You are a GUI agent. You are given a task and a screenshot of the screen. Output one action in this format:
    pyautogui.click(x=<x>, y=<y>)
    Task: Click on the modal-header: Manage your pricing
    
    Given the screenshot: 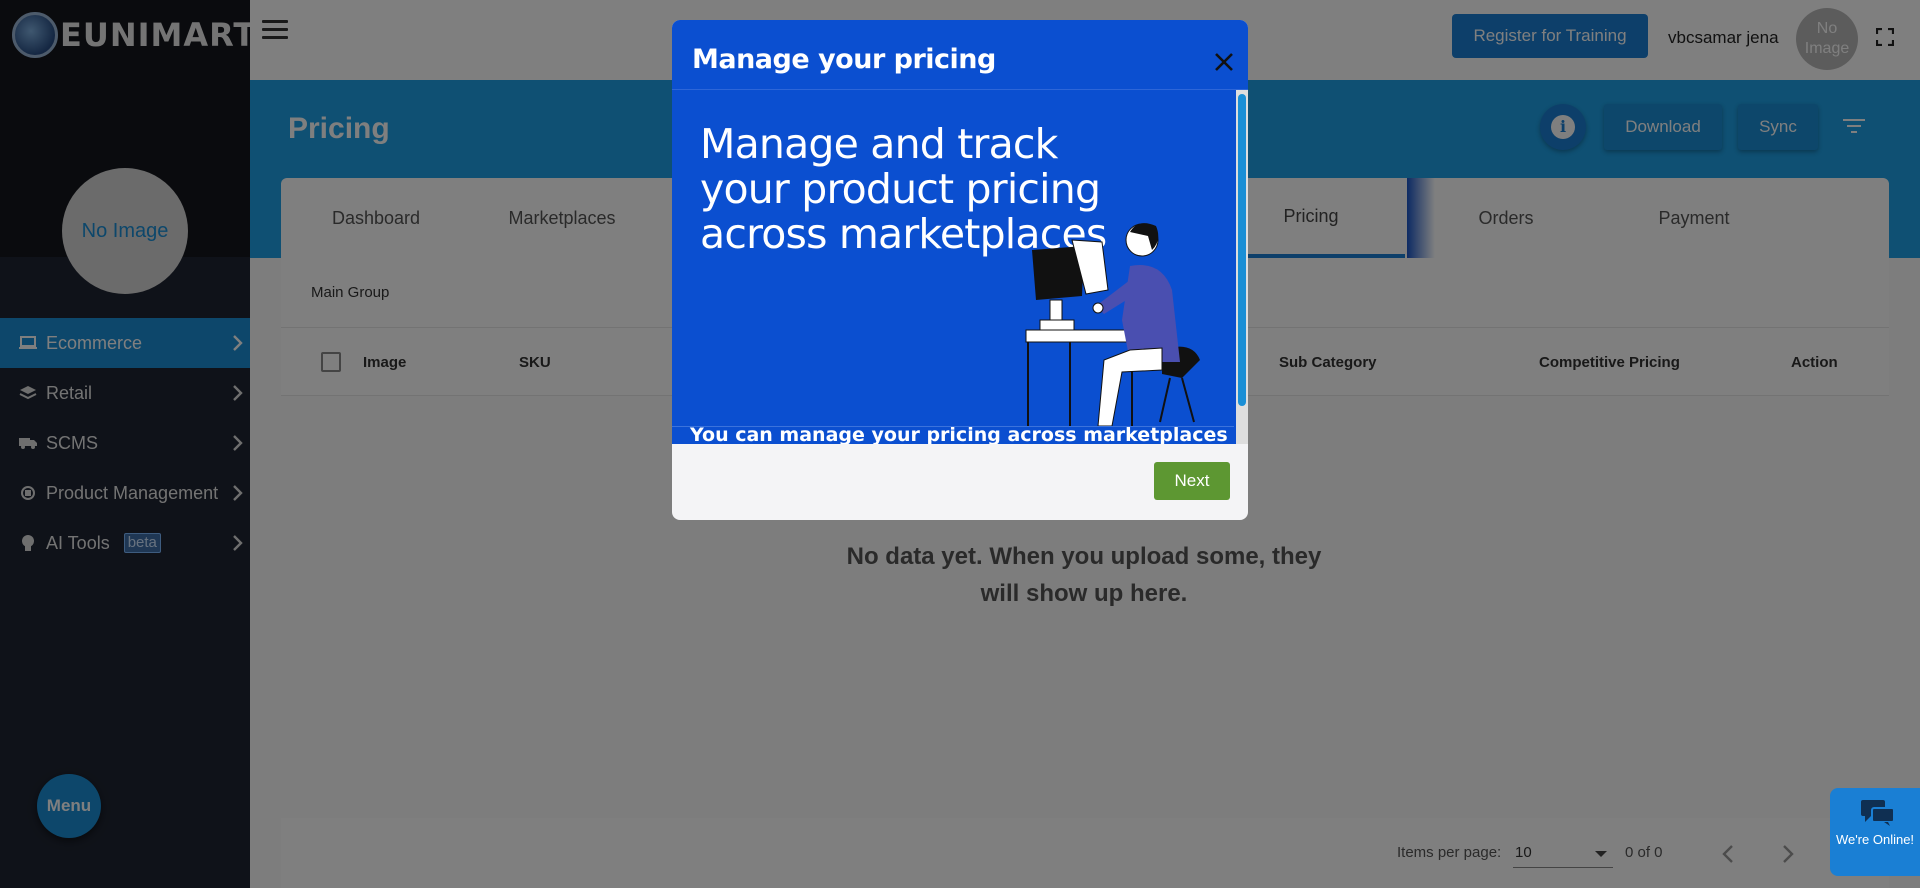 What is the action you would take?
    pyautogui.click(x=960, y=55)
    